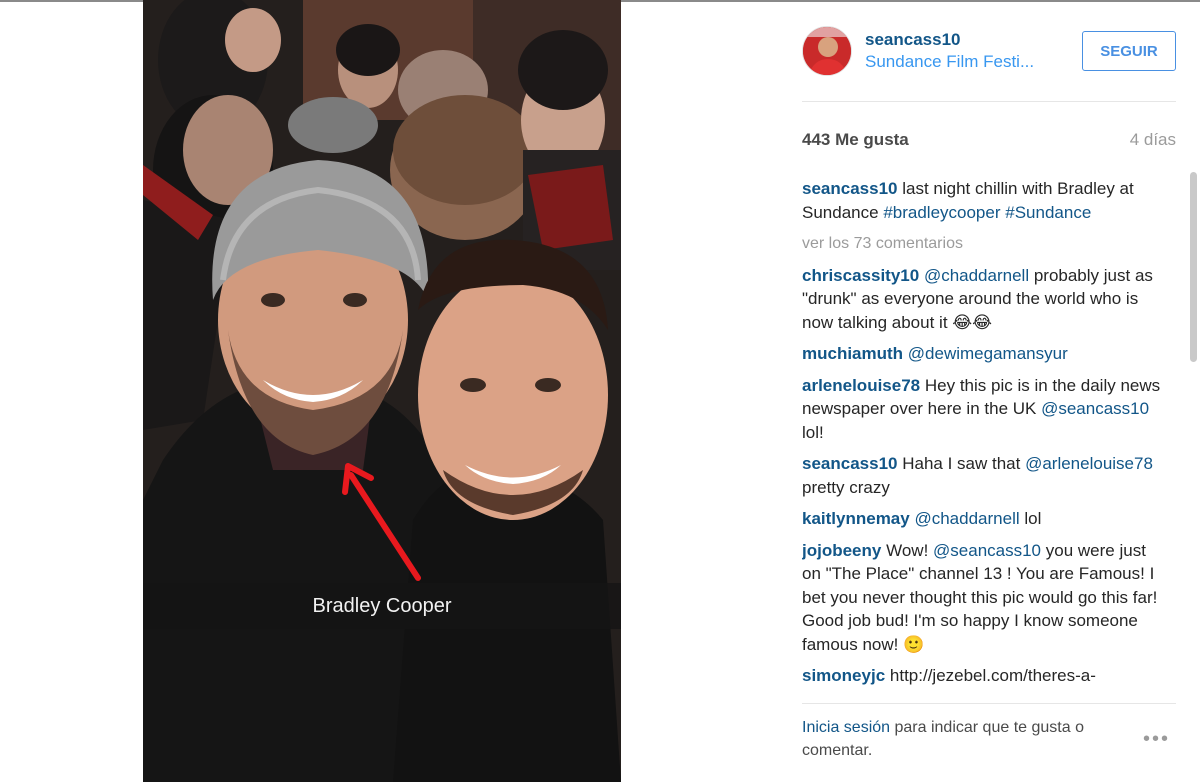  Describe the element at coordinates (989, 703) in the screenshot. I see `footer-divider` at that location.